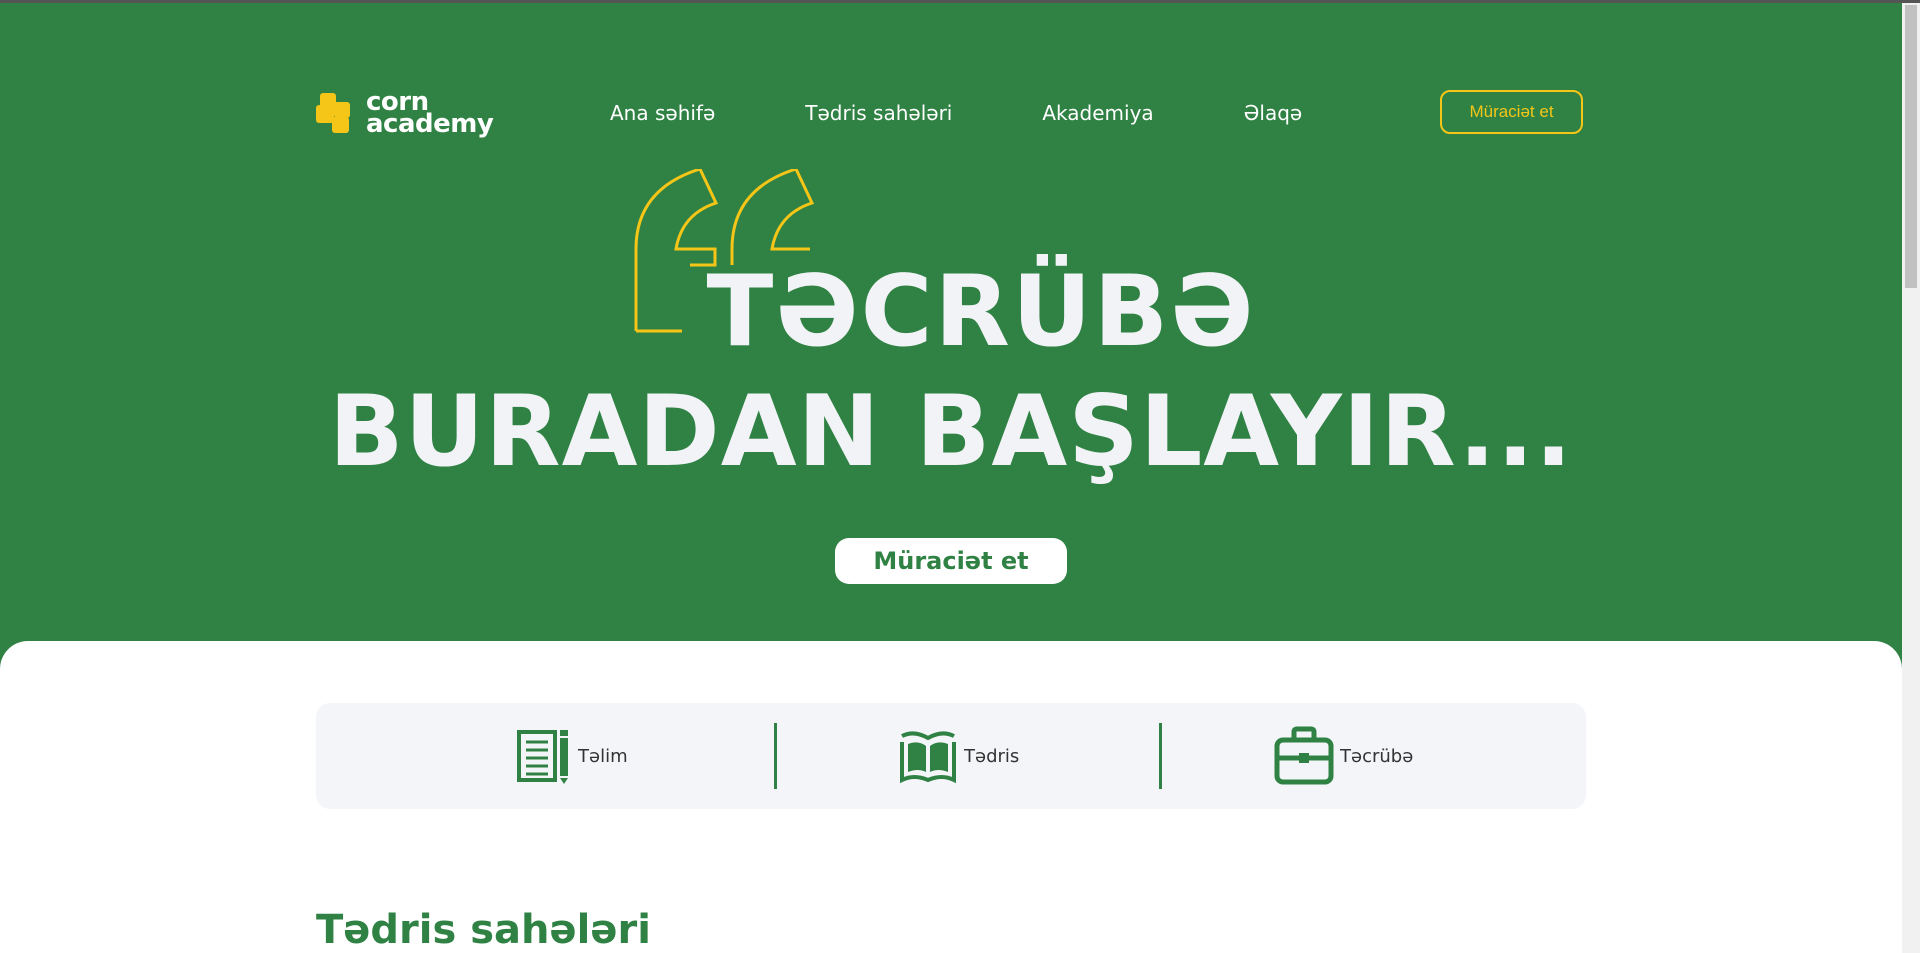 This screenshot has height=953, width=1920. What do you see at coordinates (603, 756) in the screenshot?
I see `feature-label-training: Təlim` at bounding box center [603, 756].